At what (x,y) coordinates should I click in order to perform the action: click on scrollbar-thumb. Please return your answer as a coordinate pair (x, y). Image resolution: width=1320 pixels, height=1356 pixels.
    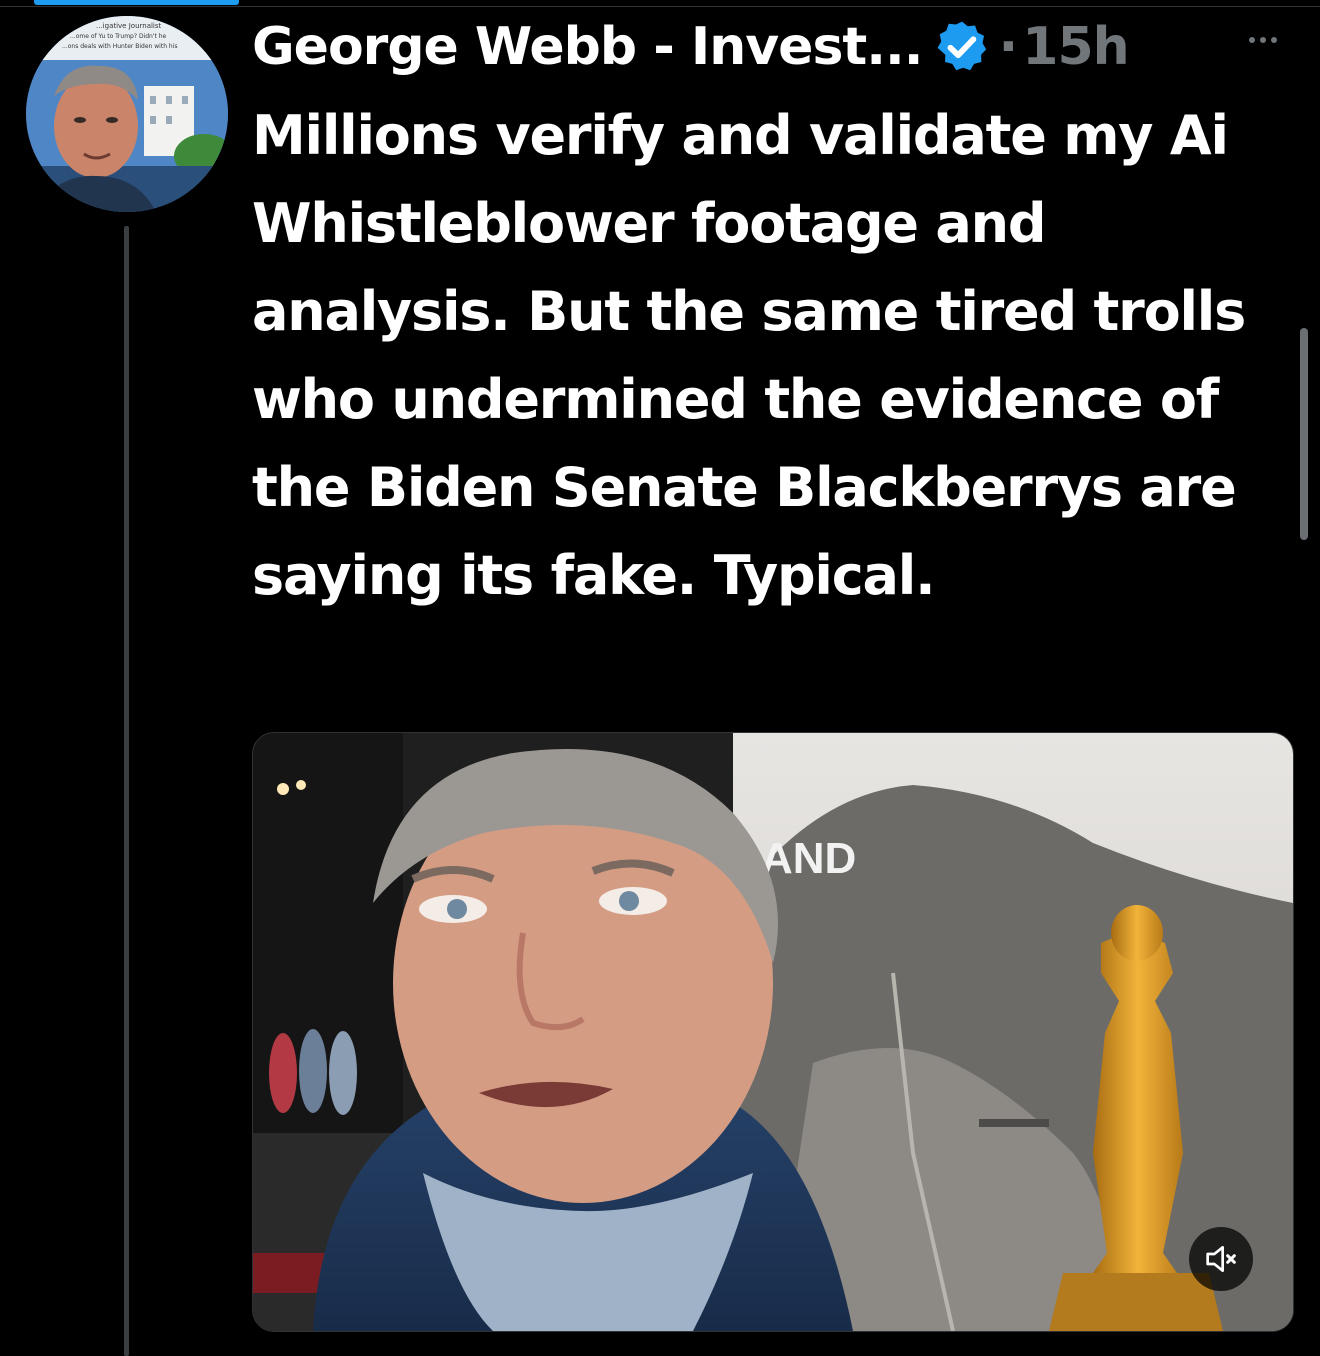
    Looking at the image, I should click on (1304, 434).